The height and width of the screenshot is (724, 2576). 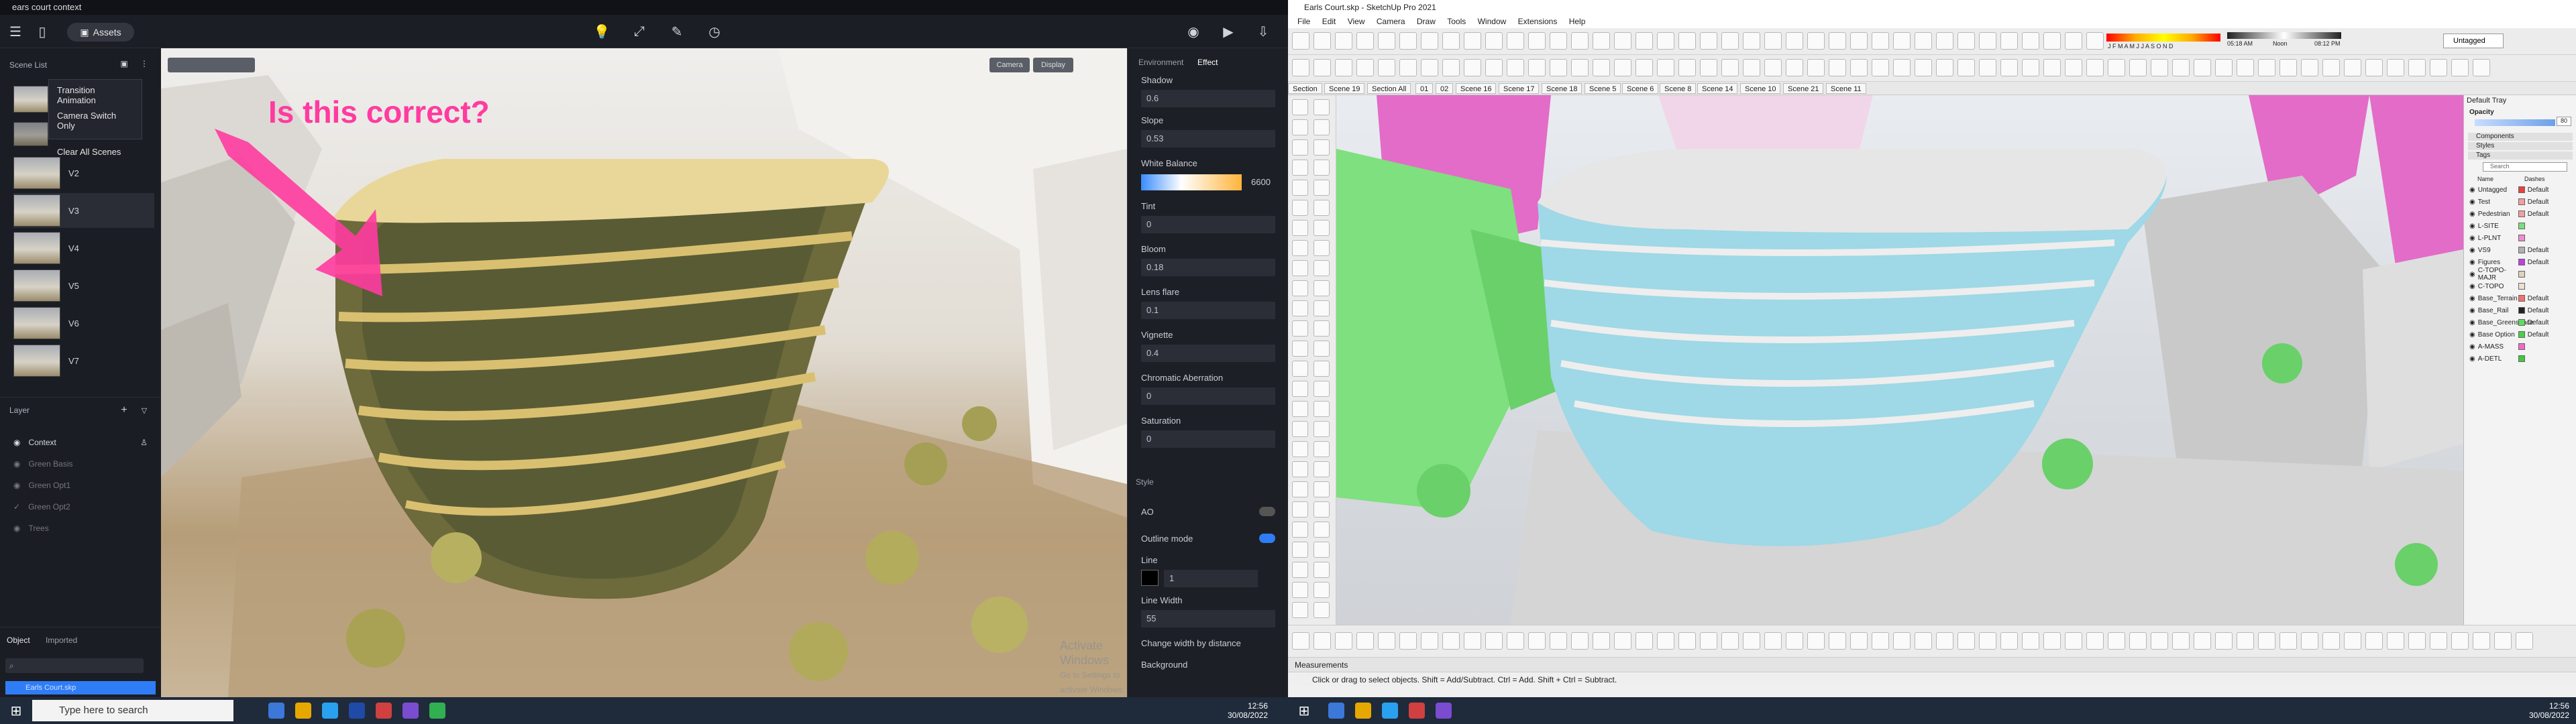 What do you see at coordinates (2520, 137) in the screenshot?
I see `components-section: Components` at bounding box center [2520, 137].